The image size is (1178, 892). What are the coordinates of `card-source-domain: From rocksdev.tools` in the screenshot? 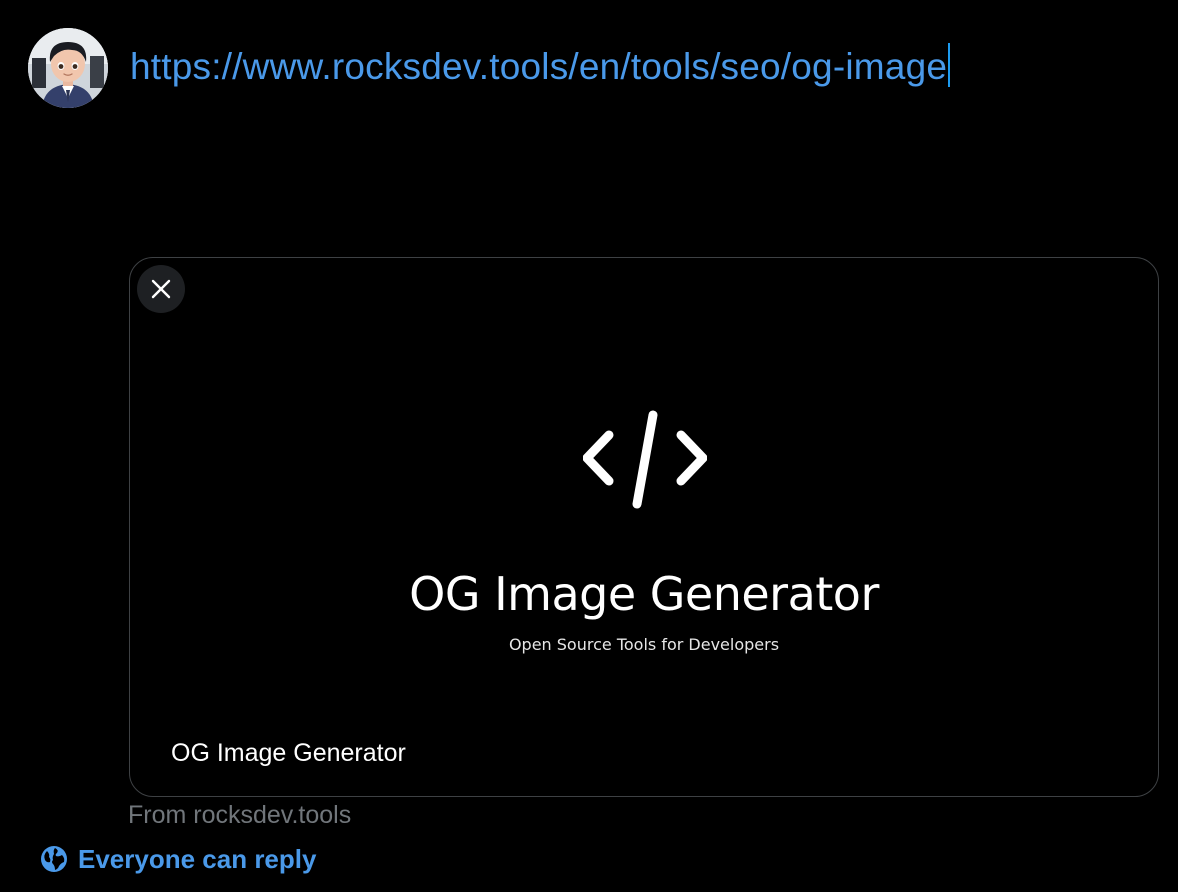 It's located at (240, 815).